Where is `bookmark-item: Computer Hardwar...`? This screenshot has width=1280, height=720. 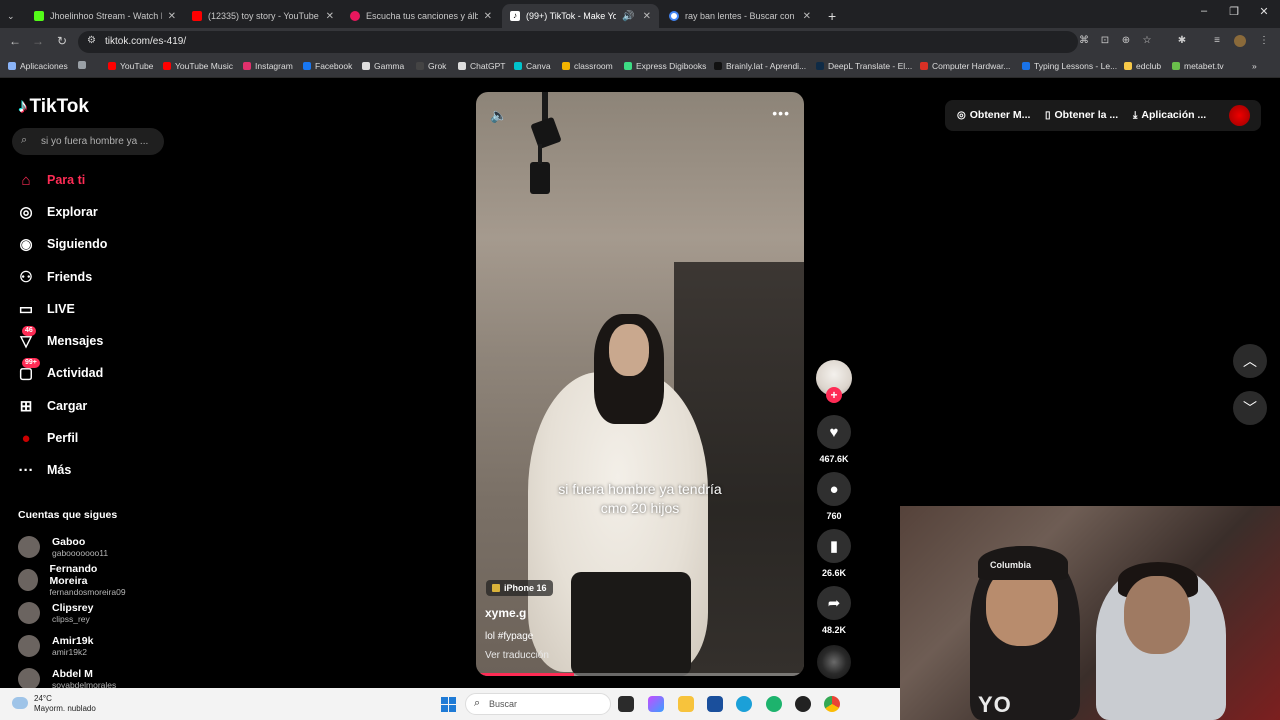
bookmark-item: Computer Hardwar... is located at coordinates (965, 66).